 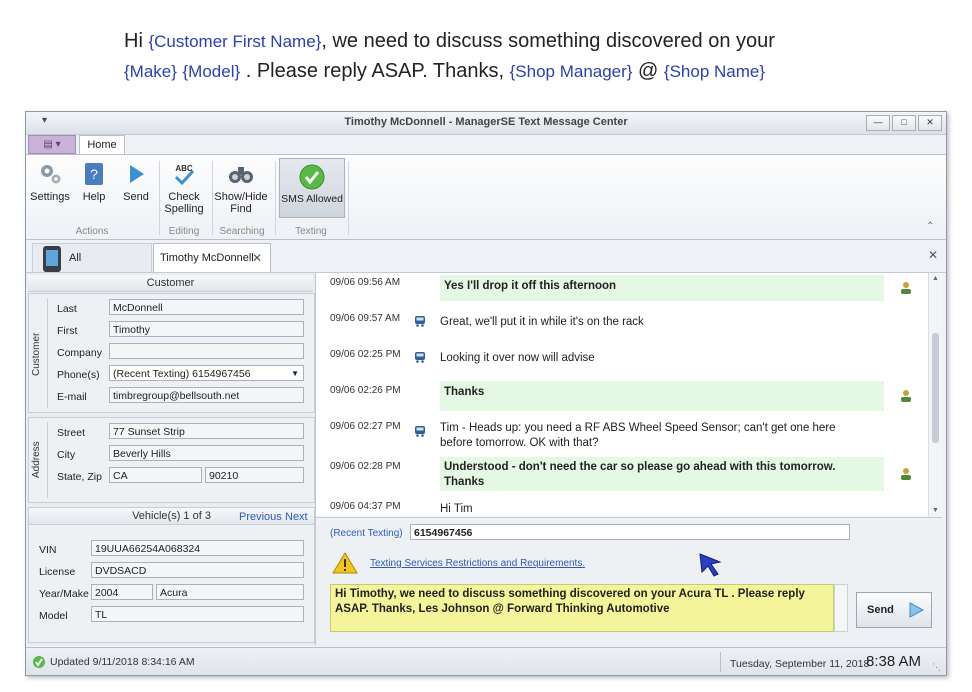 What do you see at coordinates (878, 123) in the screenshot?
I see `minimize-button: —` at bounding box center [878, 123].